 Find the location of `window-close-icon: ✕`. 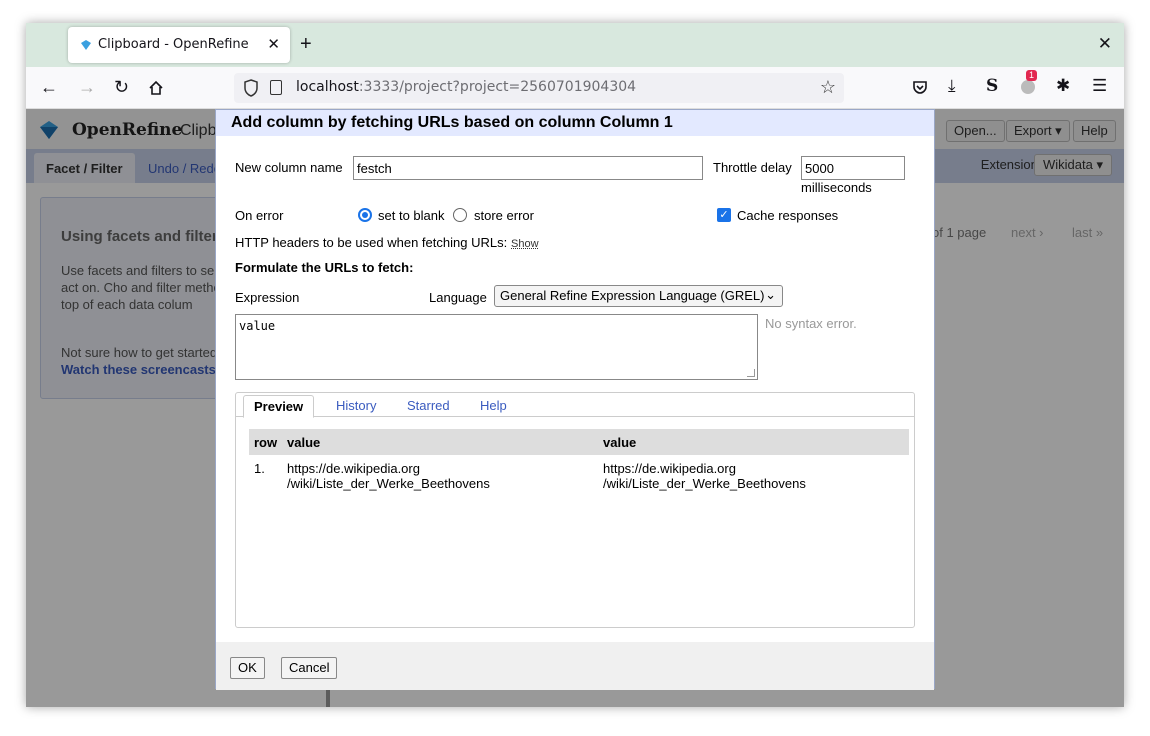

window-close-icon: ✕ is located at coordinates (1105, 44).